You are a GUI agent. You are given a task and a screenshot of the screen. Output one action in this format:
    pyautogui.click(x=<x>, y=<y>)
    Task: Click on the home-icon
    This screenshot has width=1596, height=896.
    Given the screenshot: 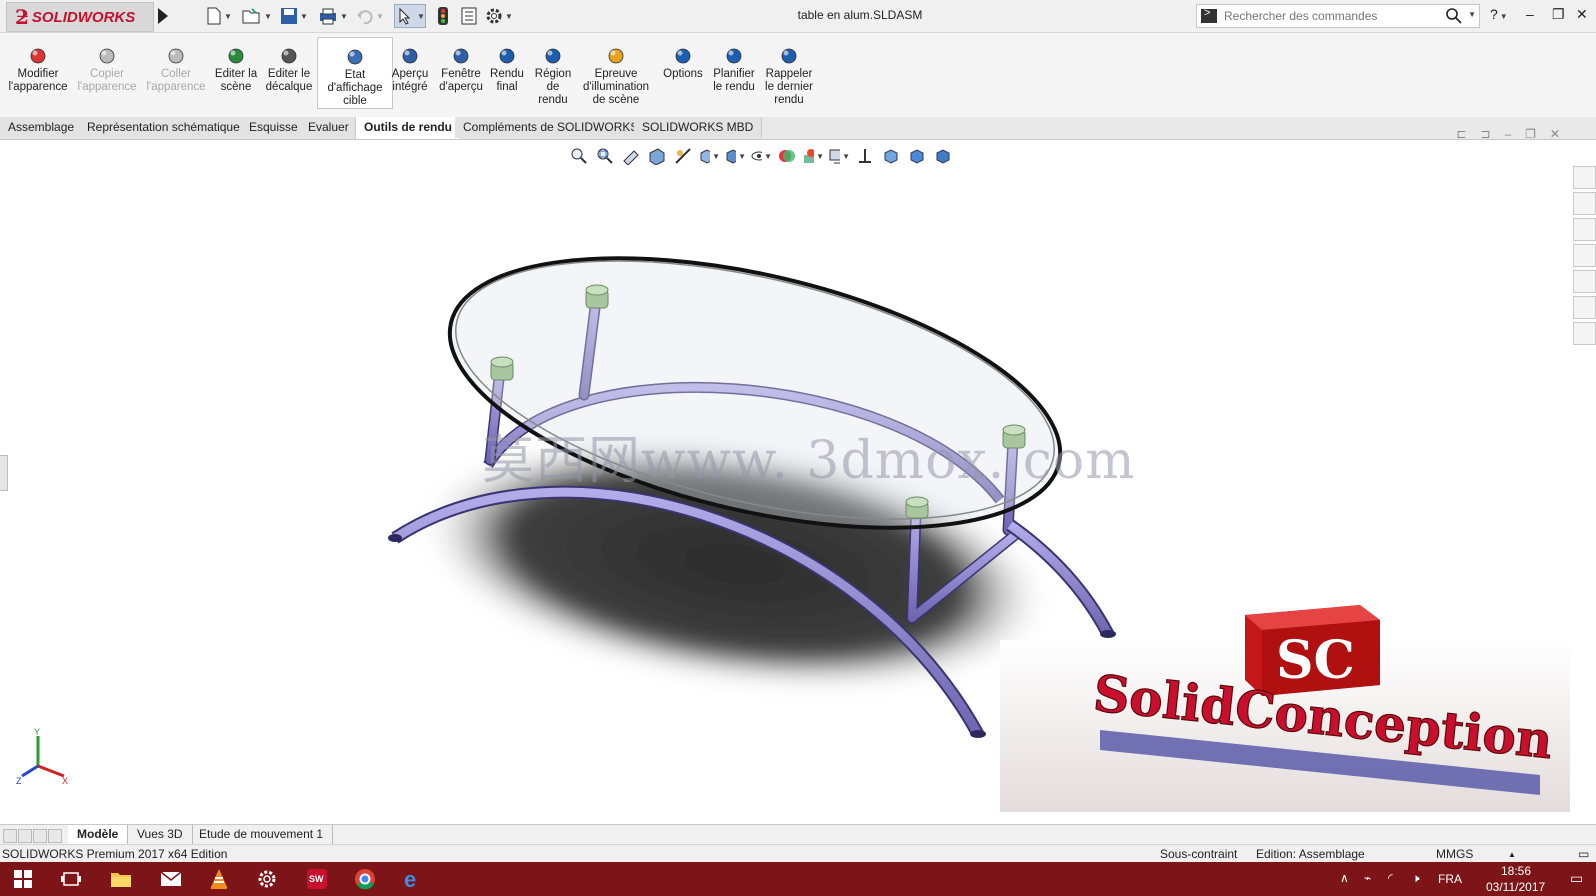 What is the action you would take?
    pyautogui.click(x=1584, y=177)
    